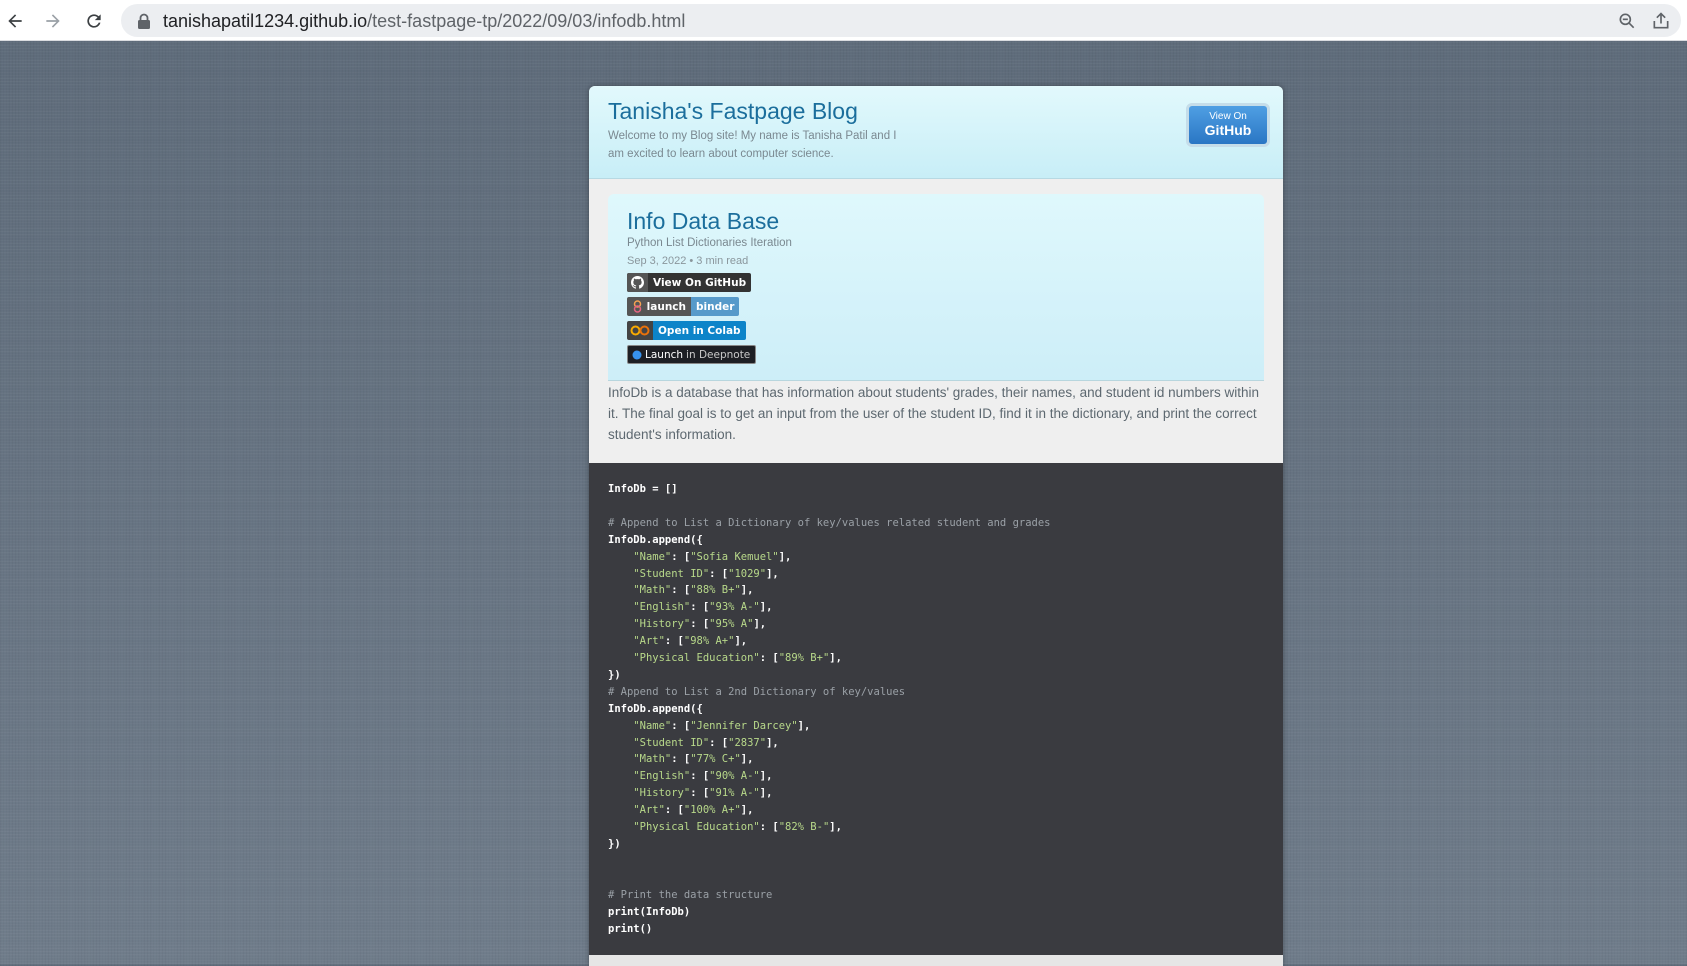  What do you see at coordinates (1627, 21) in the screenshot?
I see `zoom-icon` at bounding box center [1627, 21].